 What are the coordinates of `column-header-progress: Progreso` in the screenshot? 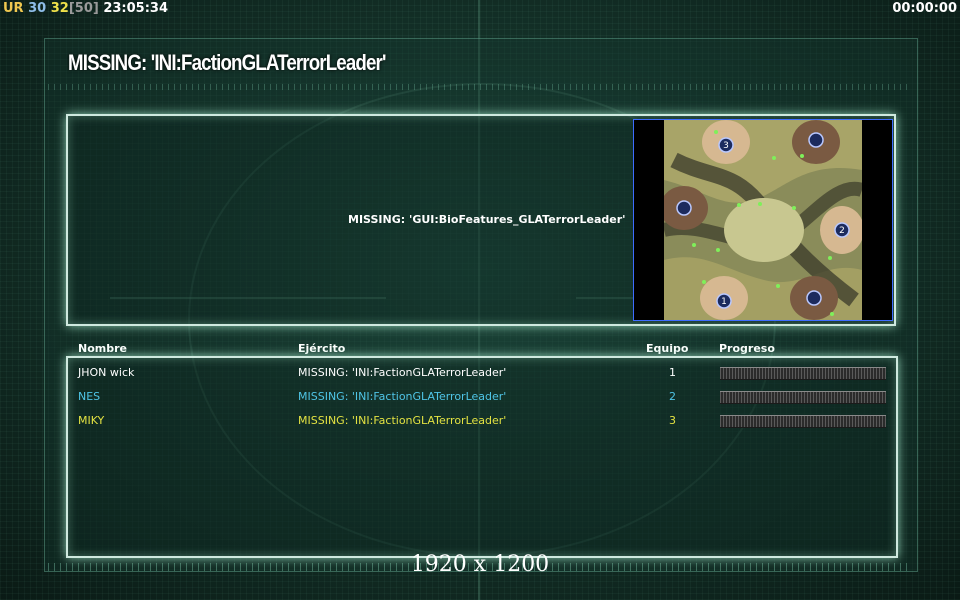 It's located at (747, 348).